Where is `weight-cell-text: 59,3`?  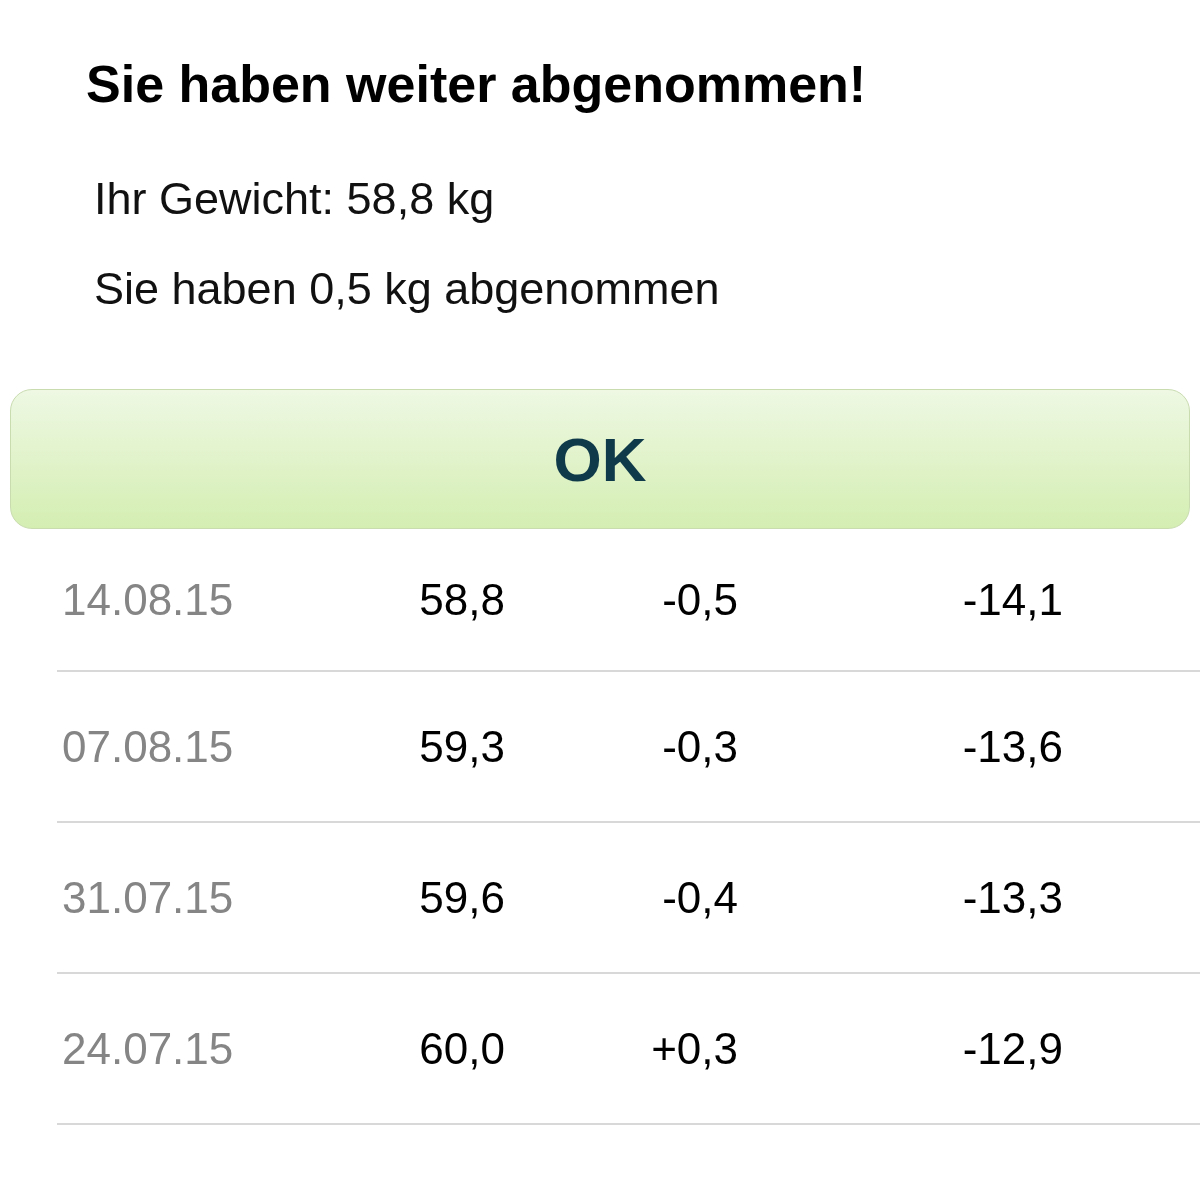
weight-cell-text: 59,3 is located at coordinates (461, 746).